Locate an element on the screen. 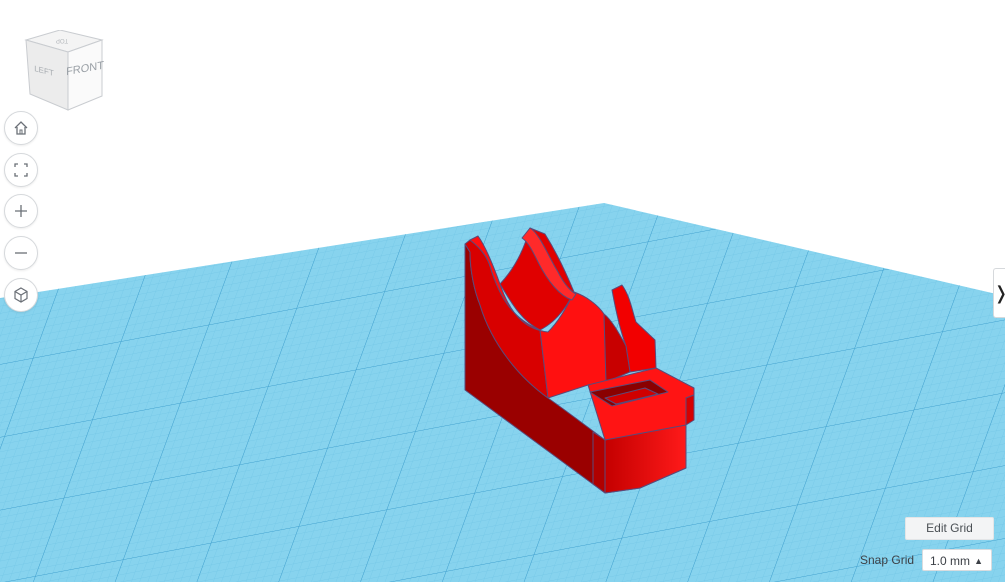 The image size is (1005, 582). fit-view-button is located at coordinates (21, 170).